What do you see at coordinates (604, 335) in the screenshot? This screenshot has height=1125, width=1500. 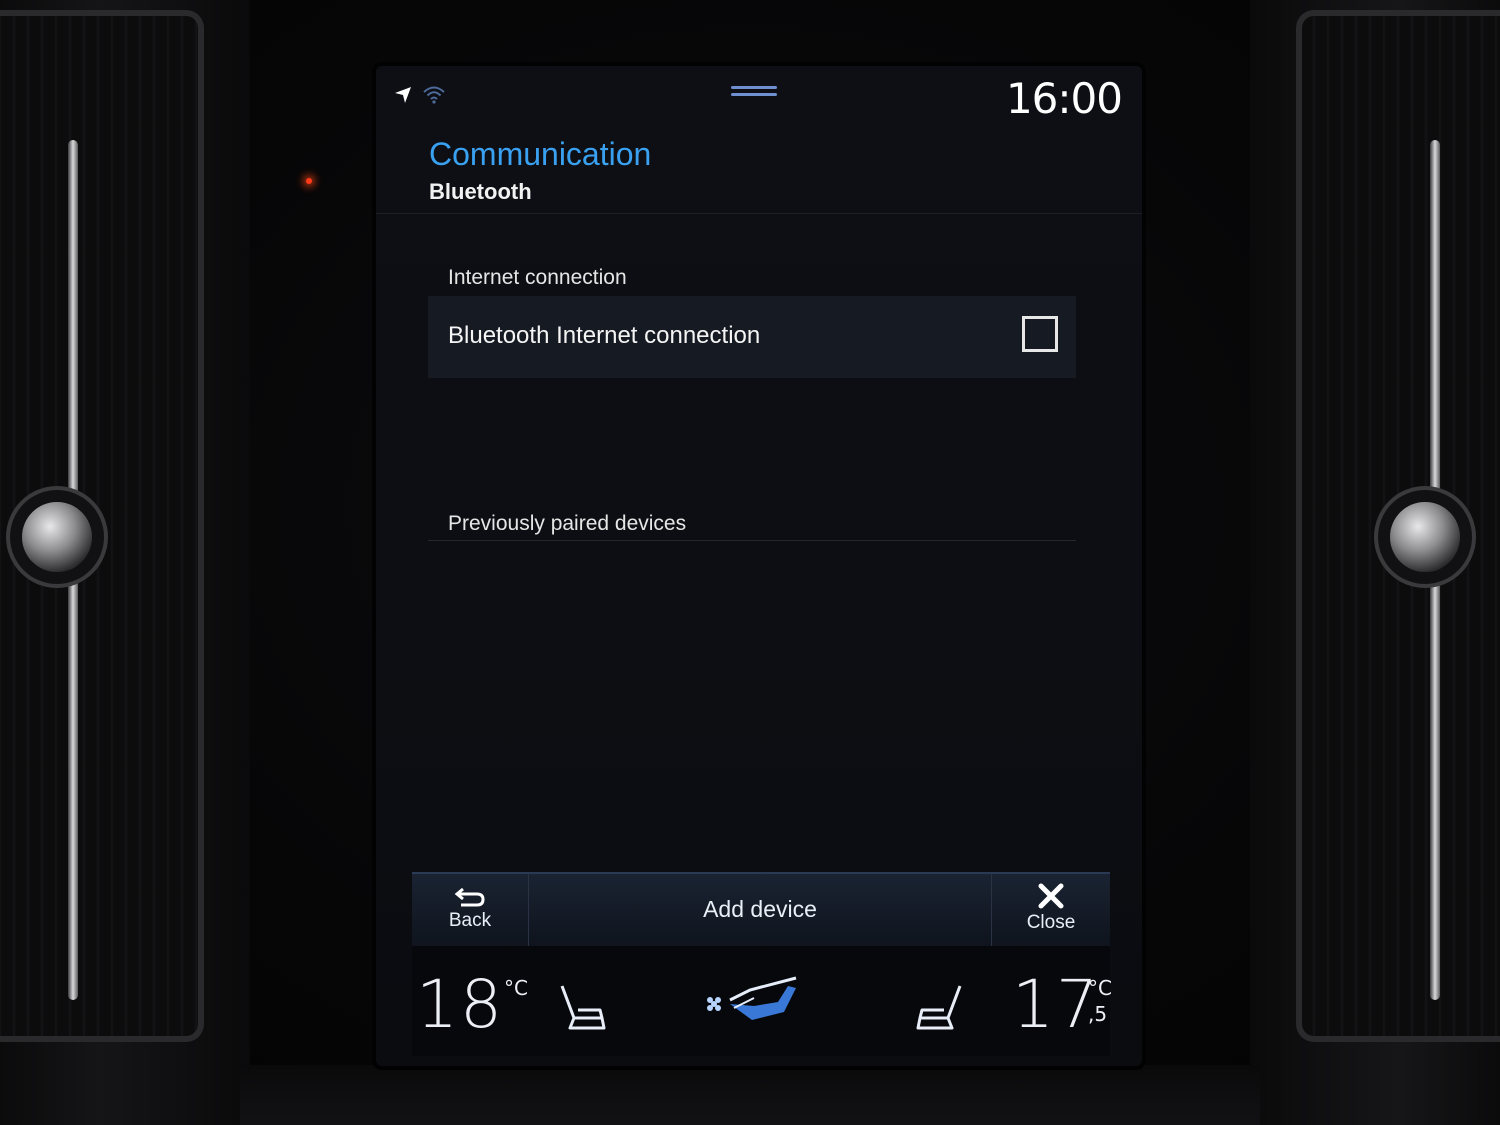 I see `bluetooth-internet-label: Bluetooth Internet connection` at bounding box center [604, 335].